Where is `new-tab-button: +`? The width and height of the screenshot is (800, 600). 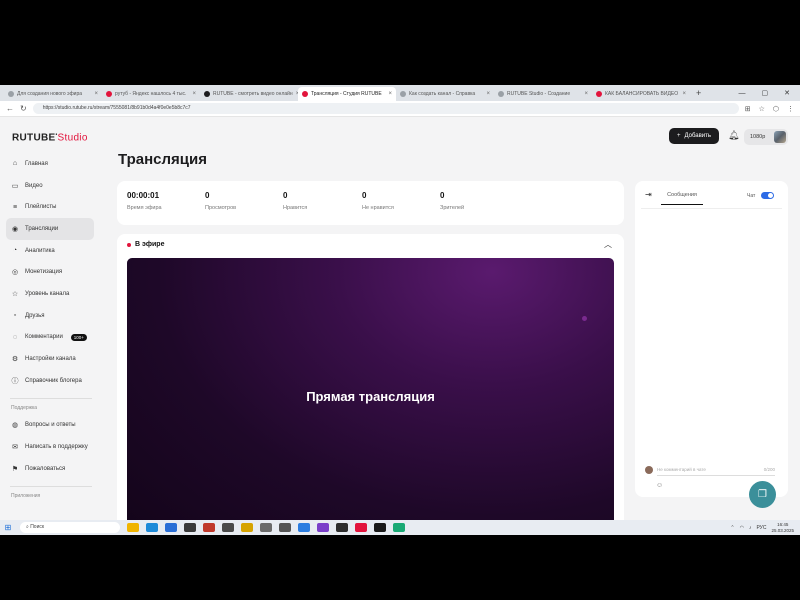
new-tab-button: + is located at coordinates (698, 94).